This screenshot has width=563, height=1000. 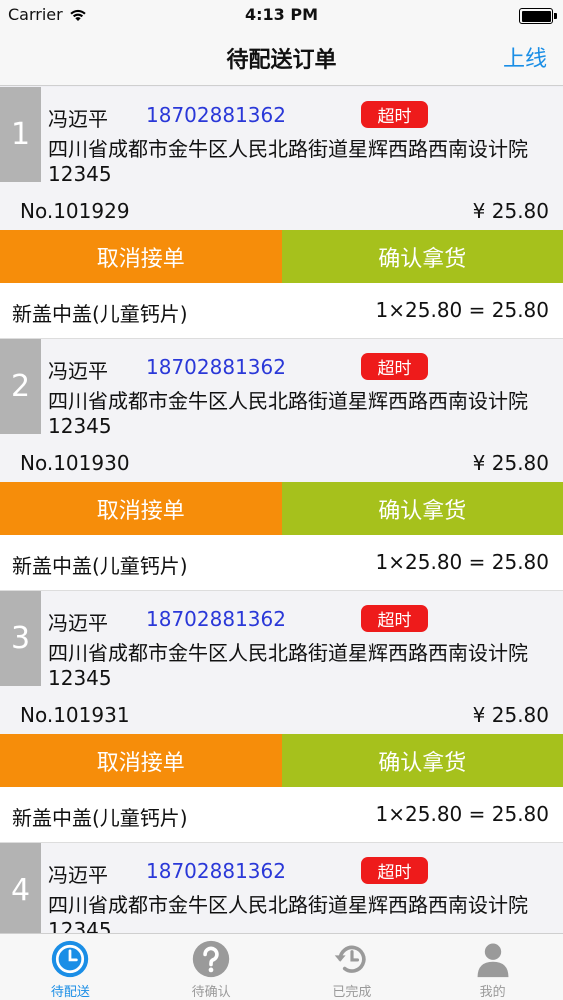 I want to click on tab-pending-confirm: 待确认, so click(x=211, y=967).